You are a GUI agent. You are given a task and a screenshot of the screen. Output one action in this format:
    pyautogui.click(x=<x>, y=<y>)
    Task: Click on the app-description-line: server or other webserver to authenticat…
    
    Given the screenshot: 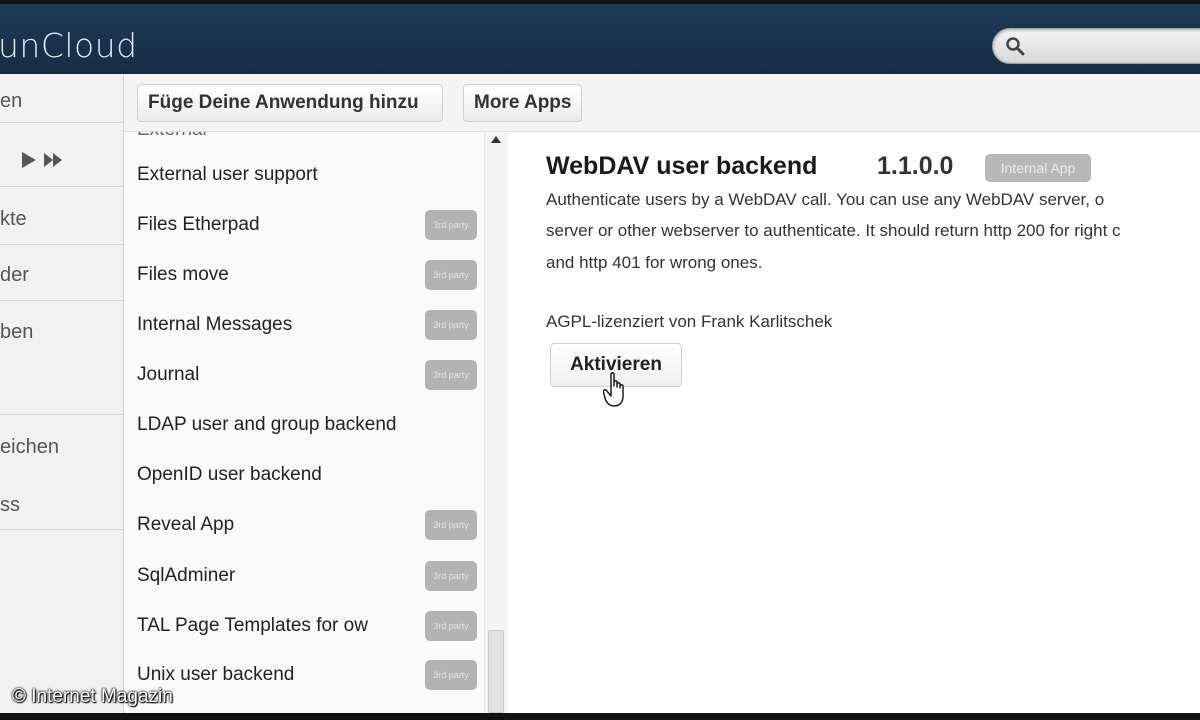 What is the action you would take?
    pyautogui.click(x=833, y=230)
    